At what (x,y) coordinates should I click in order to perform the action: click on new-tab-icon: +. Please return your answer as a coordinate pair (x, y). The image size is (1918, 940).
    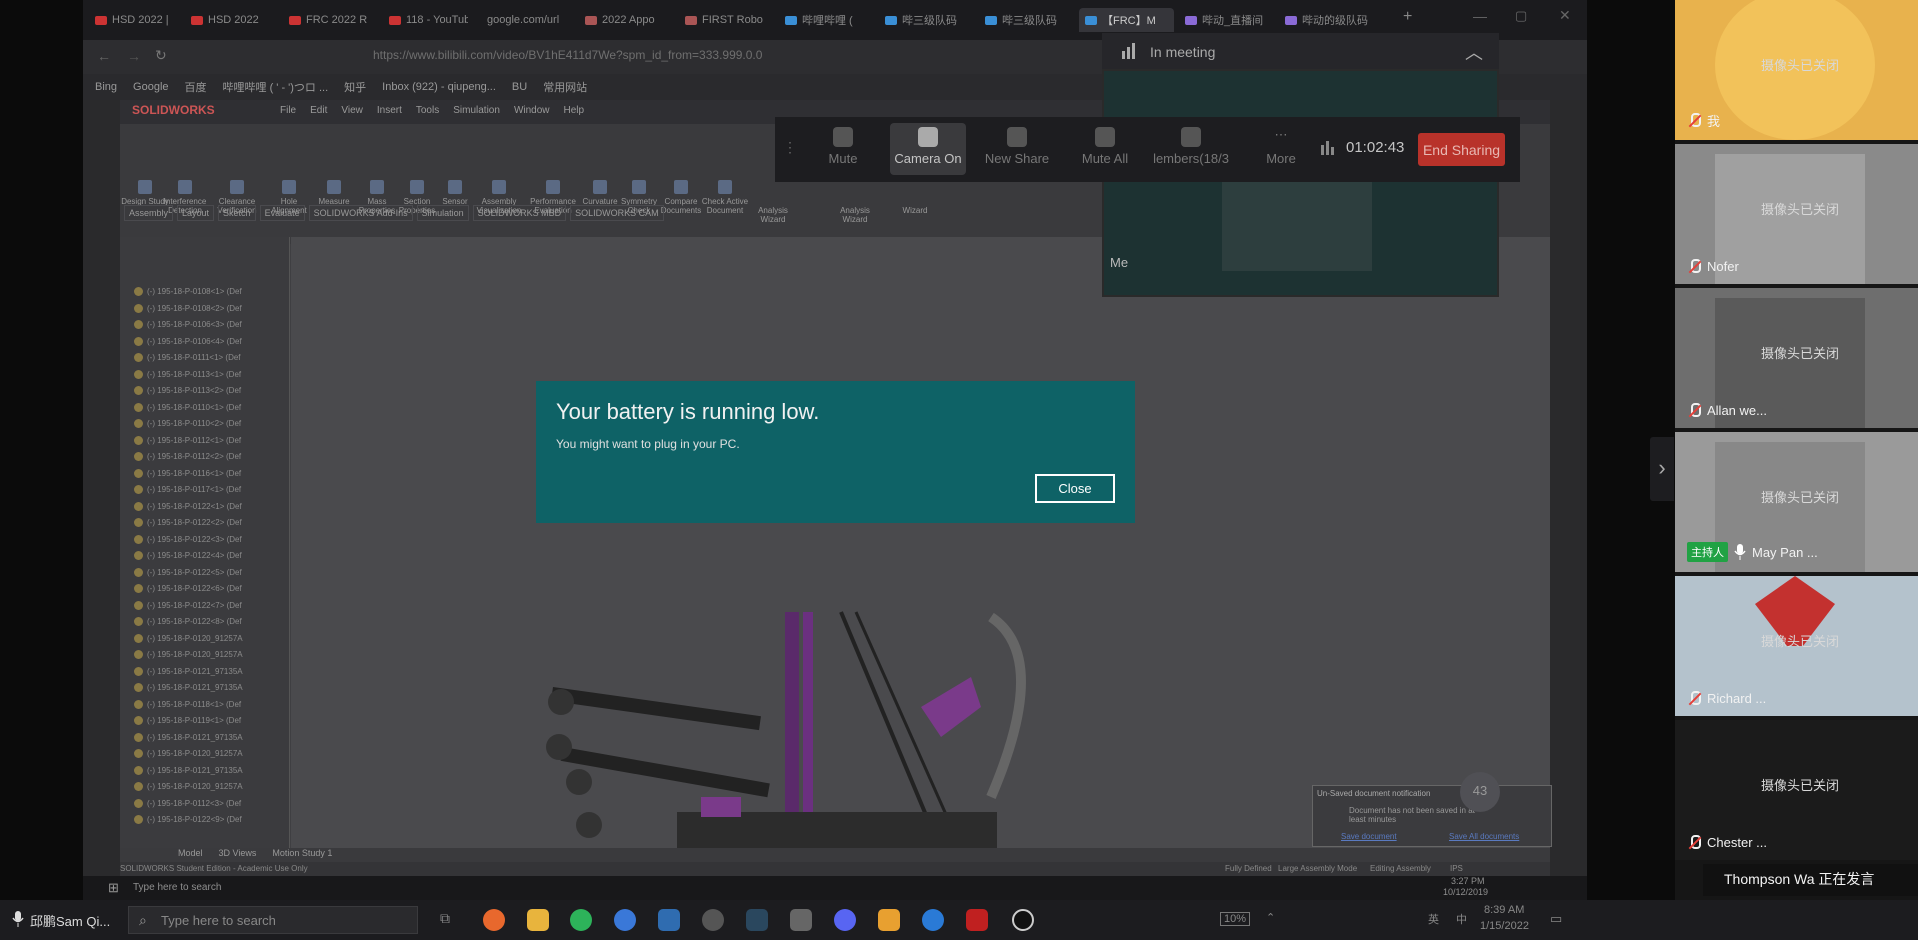
    Looking at the image, I should click on (1407, 17).